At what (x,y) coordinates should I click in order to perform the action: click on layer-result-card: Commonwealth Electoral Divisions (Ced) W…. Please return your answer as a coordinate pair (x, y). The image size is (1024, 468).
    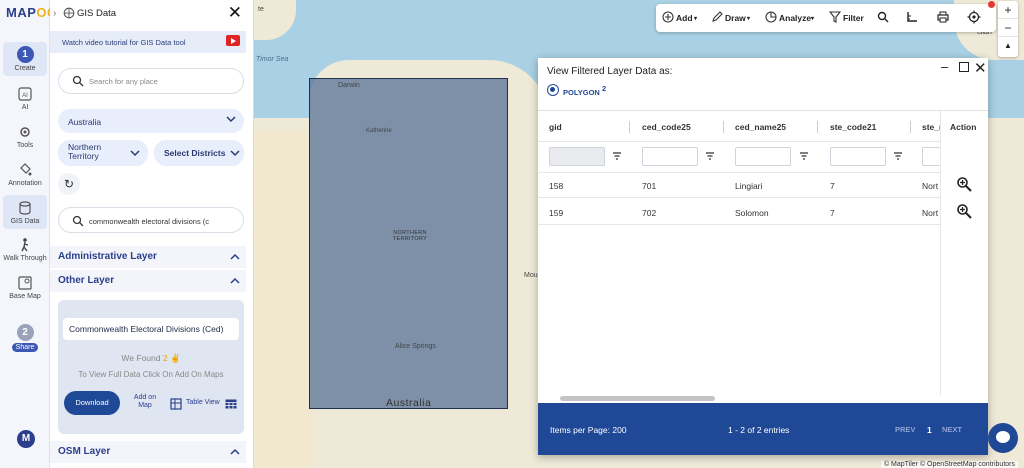
    Looking at the image, I should click on (151, 367).